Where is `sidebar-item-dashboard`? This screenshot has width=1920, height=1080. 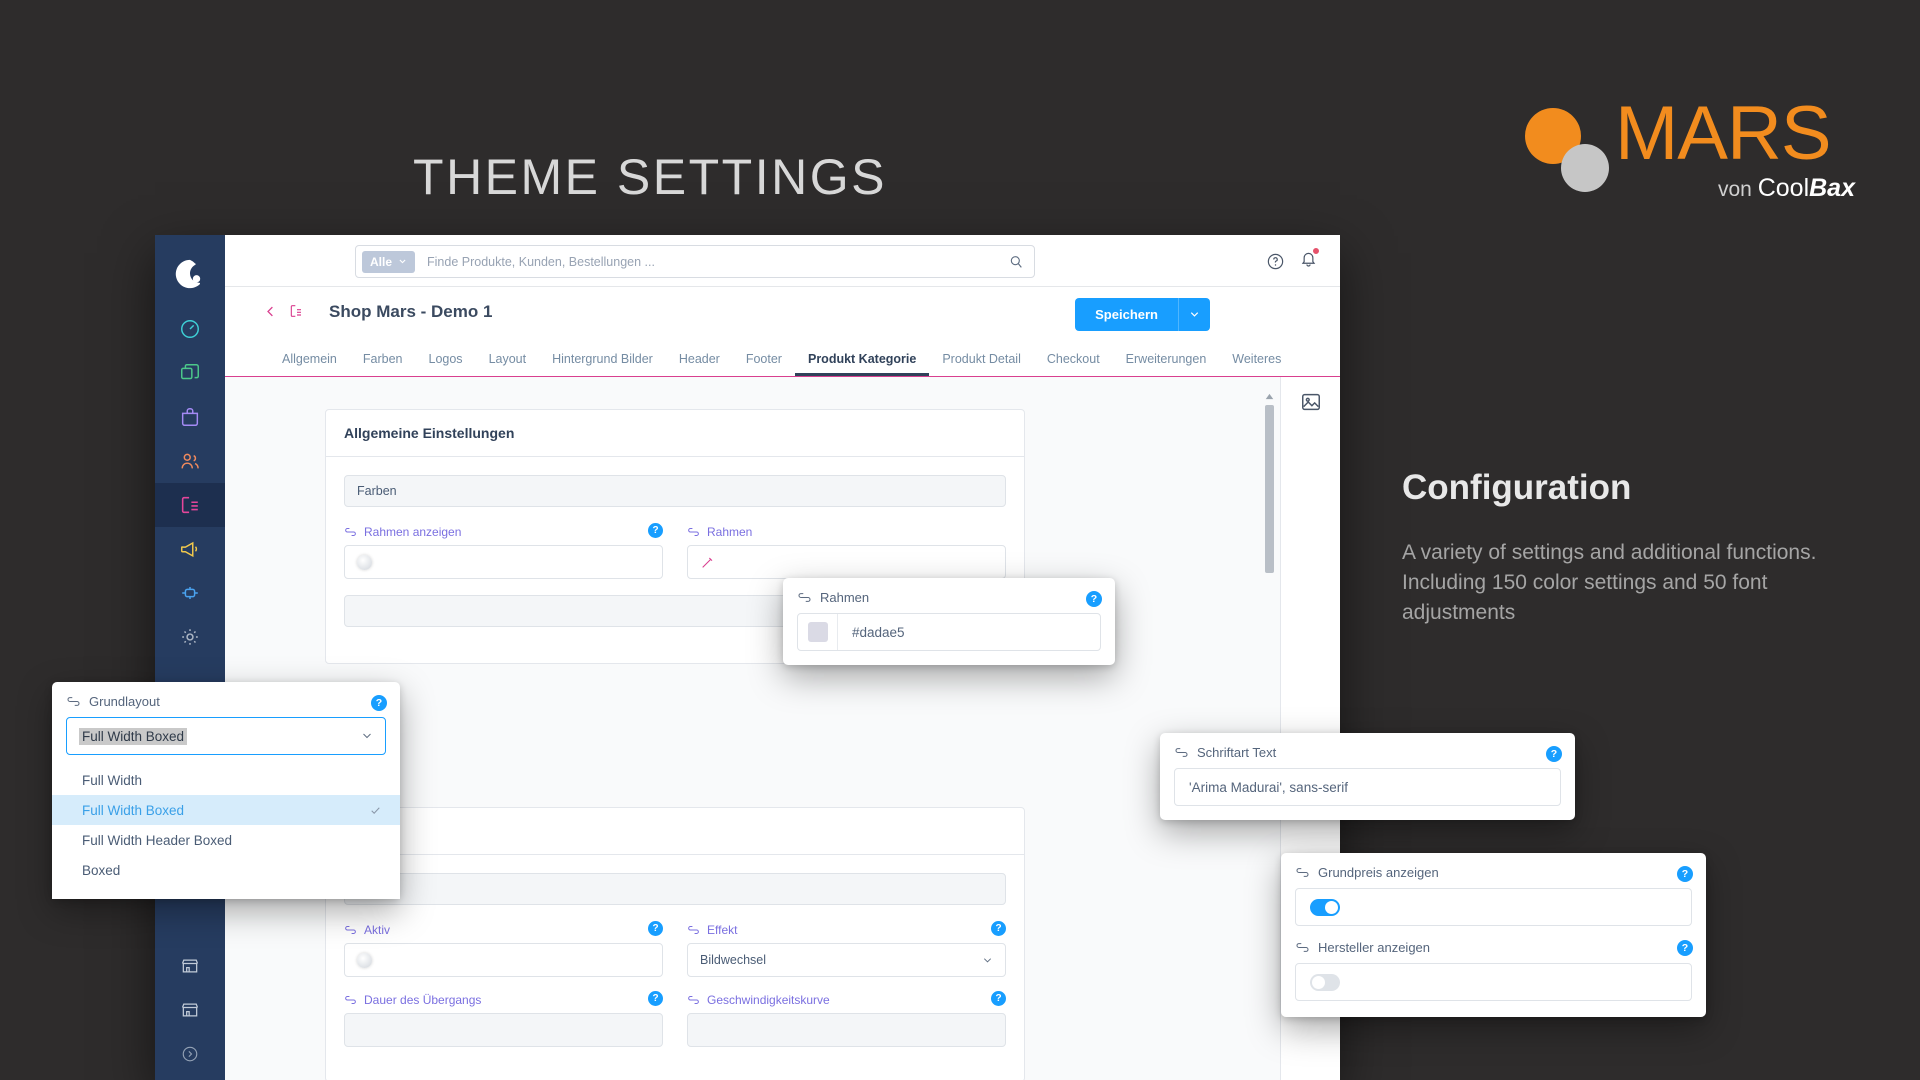 sidebar-item-dashboard is located at coordinates (190, 329).